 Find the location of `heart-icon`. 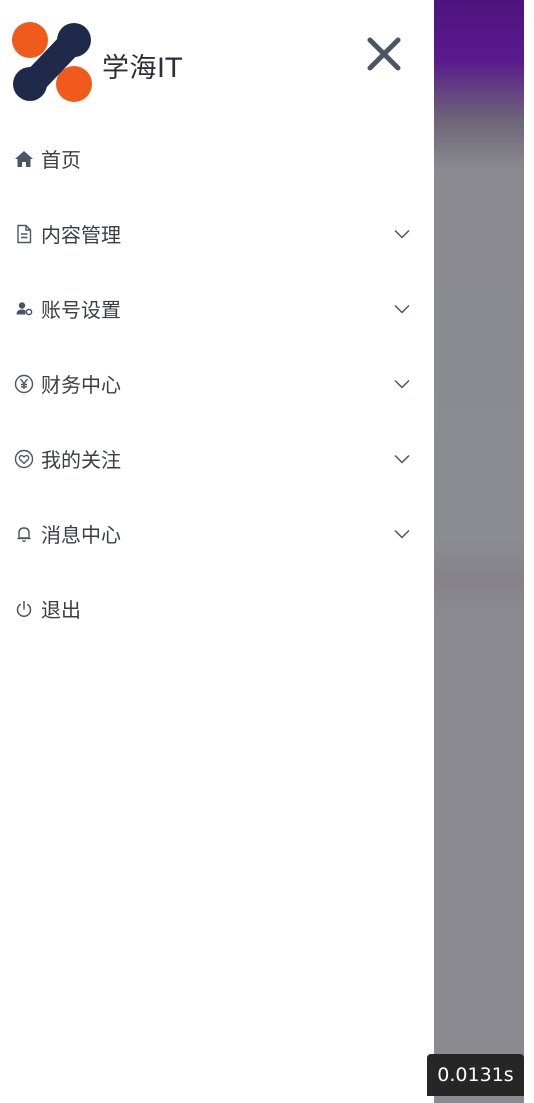

heart-icon is located at coordinates (24, 459).